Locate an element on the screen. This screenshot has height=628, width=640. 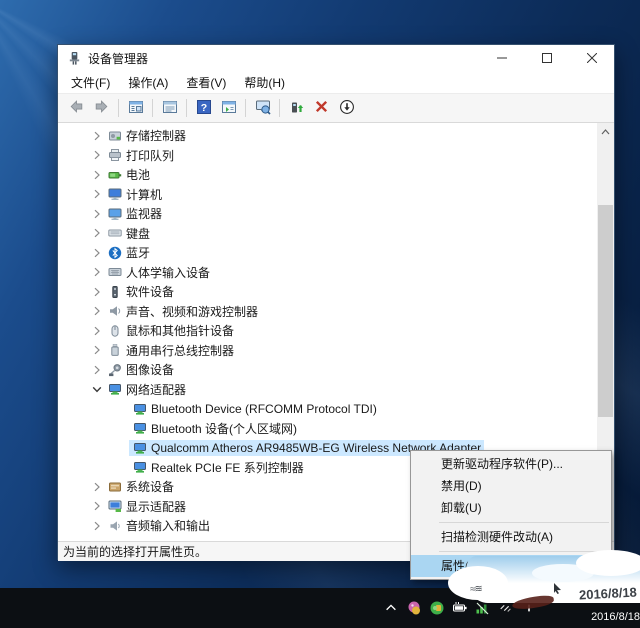
help-button: ? is located at coordinates (203, 108).